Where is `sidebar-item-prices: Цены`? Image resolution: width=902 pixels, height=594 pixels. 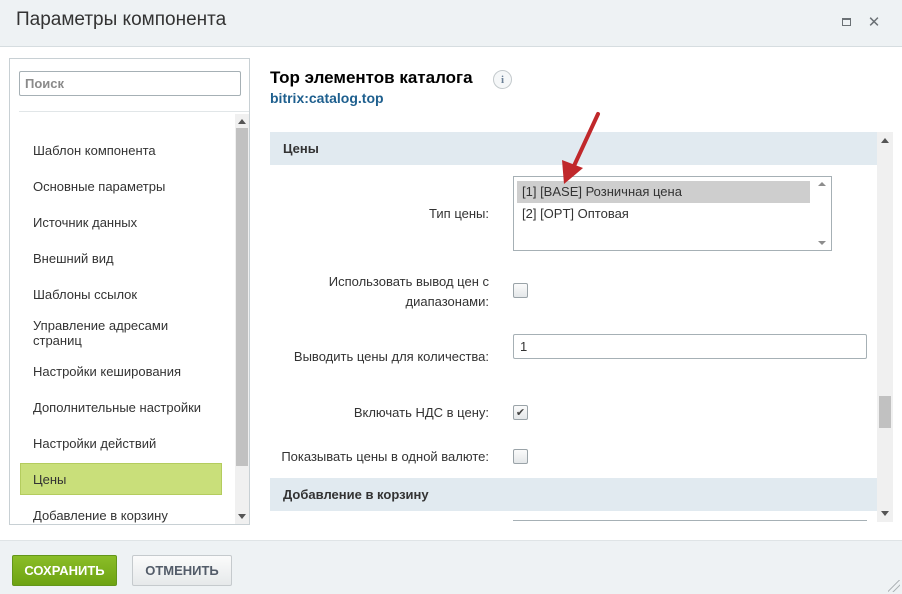
sidebar-item-prices: Цены is located at coordinates (121, 479).